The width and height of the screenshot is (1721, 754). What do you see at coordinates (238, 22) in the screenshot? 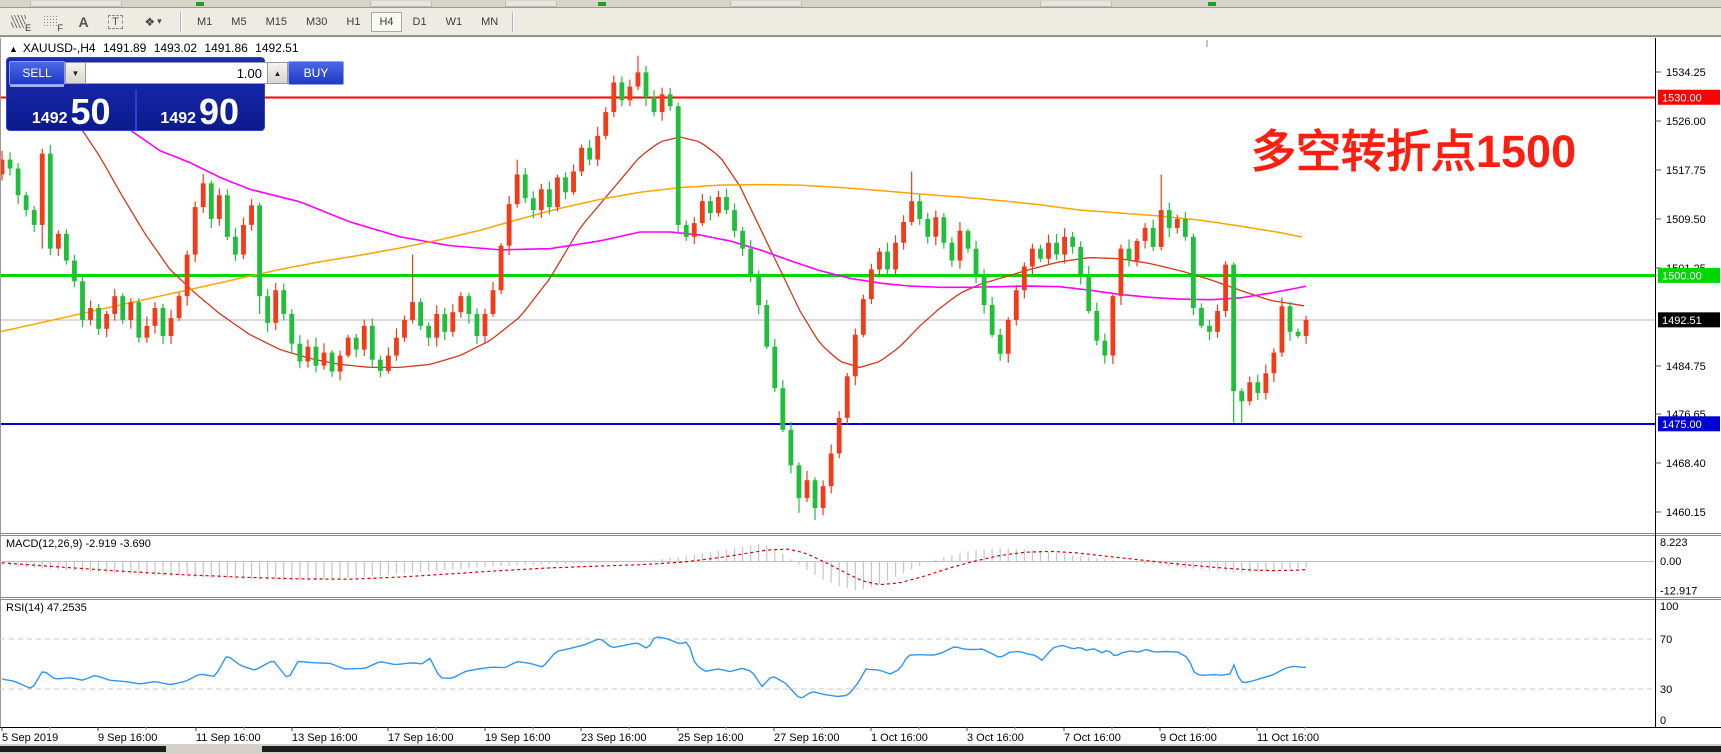
I see `timeframe-button-m5: M5` at bounding box center [238, 22].